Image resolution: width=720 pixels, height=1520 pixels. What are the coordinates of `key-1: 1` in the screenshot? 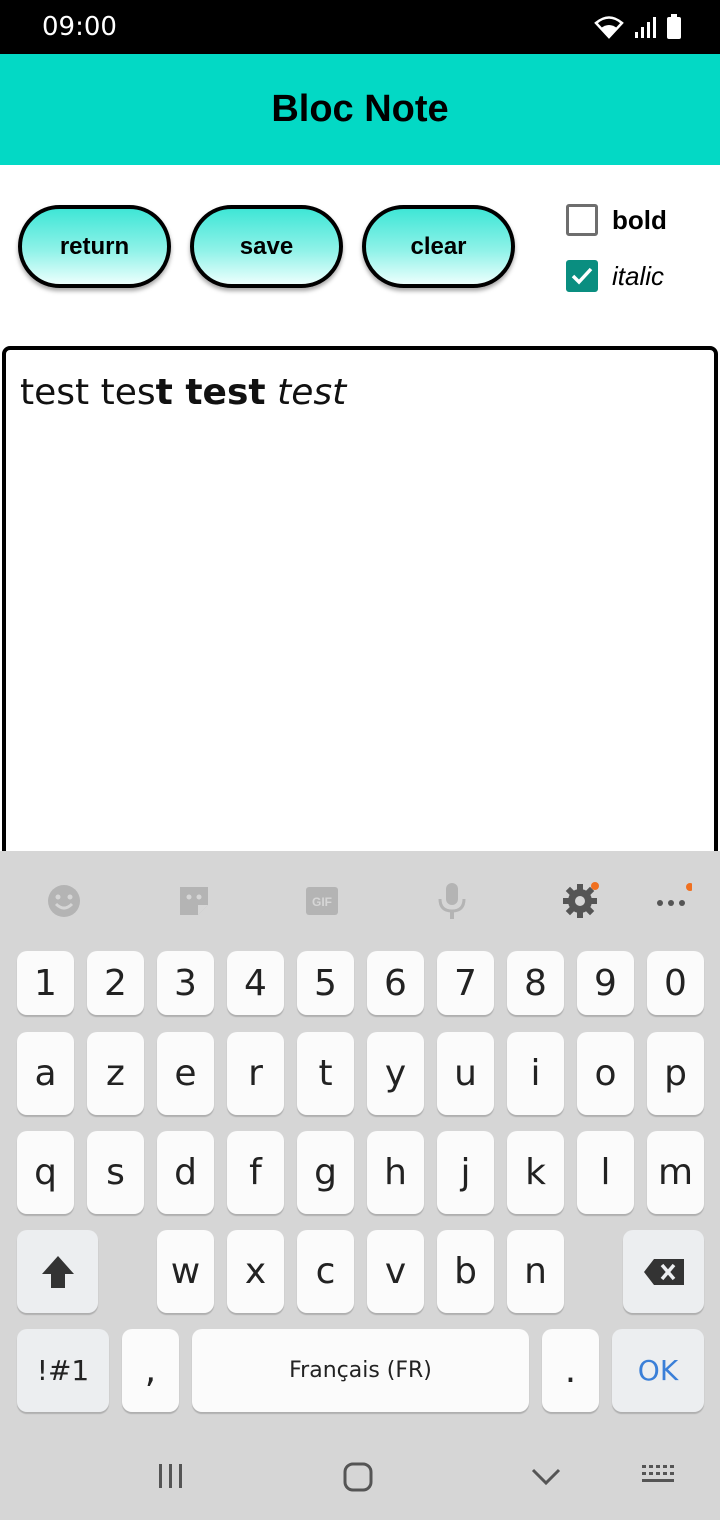 It's located at (45, 983).